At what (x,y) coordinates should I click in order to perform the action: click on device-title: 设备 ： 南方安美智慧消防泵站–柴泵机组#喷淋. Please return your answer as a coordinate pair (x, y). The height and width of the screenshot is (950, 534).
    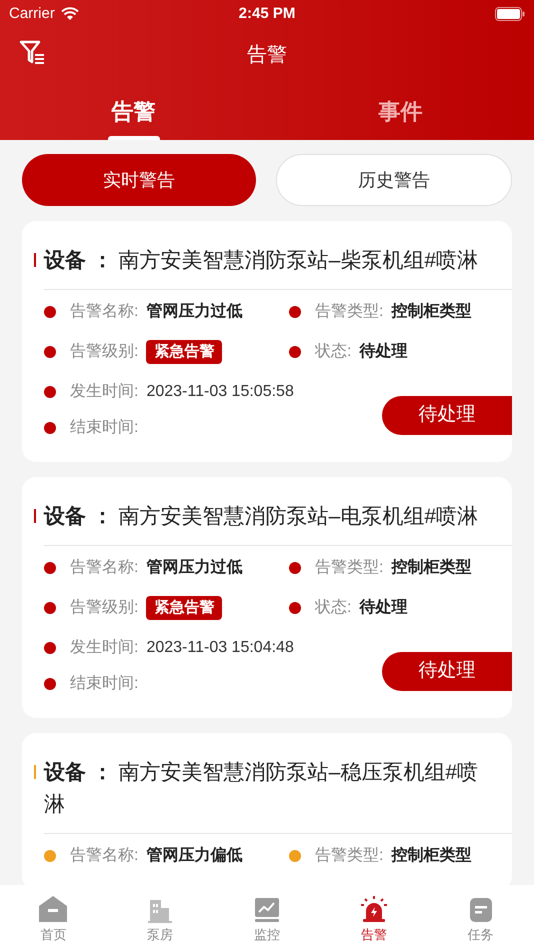
    Looking at the image, I should click on (261, 261).